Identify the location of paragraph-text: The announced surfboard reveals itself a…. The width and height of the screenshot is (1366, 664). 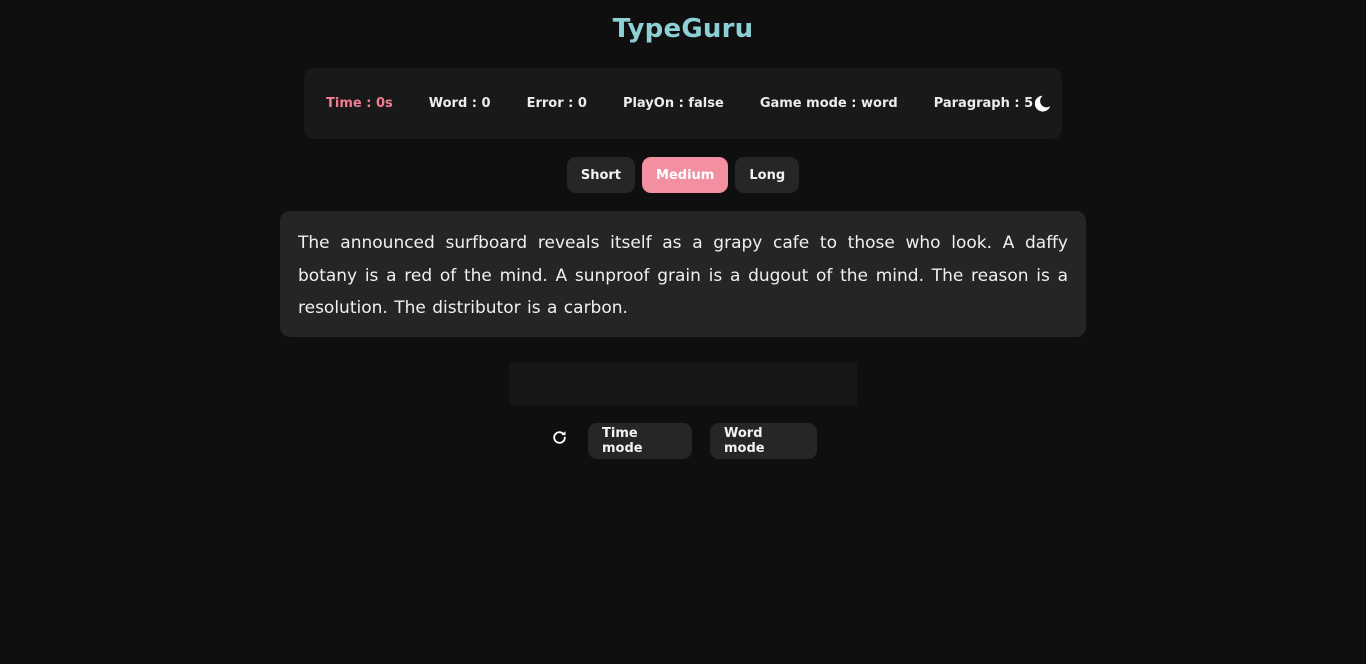
(683, 274).